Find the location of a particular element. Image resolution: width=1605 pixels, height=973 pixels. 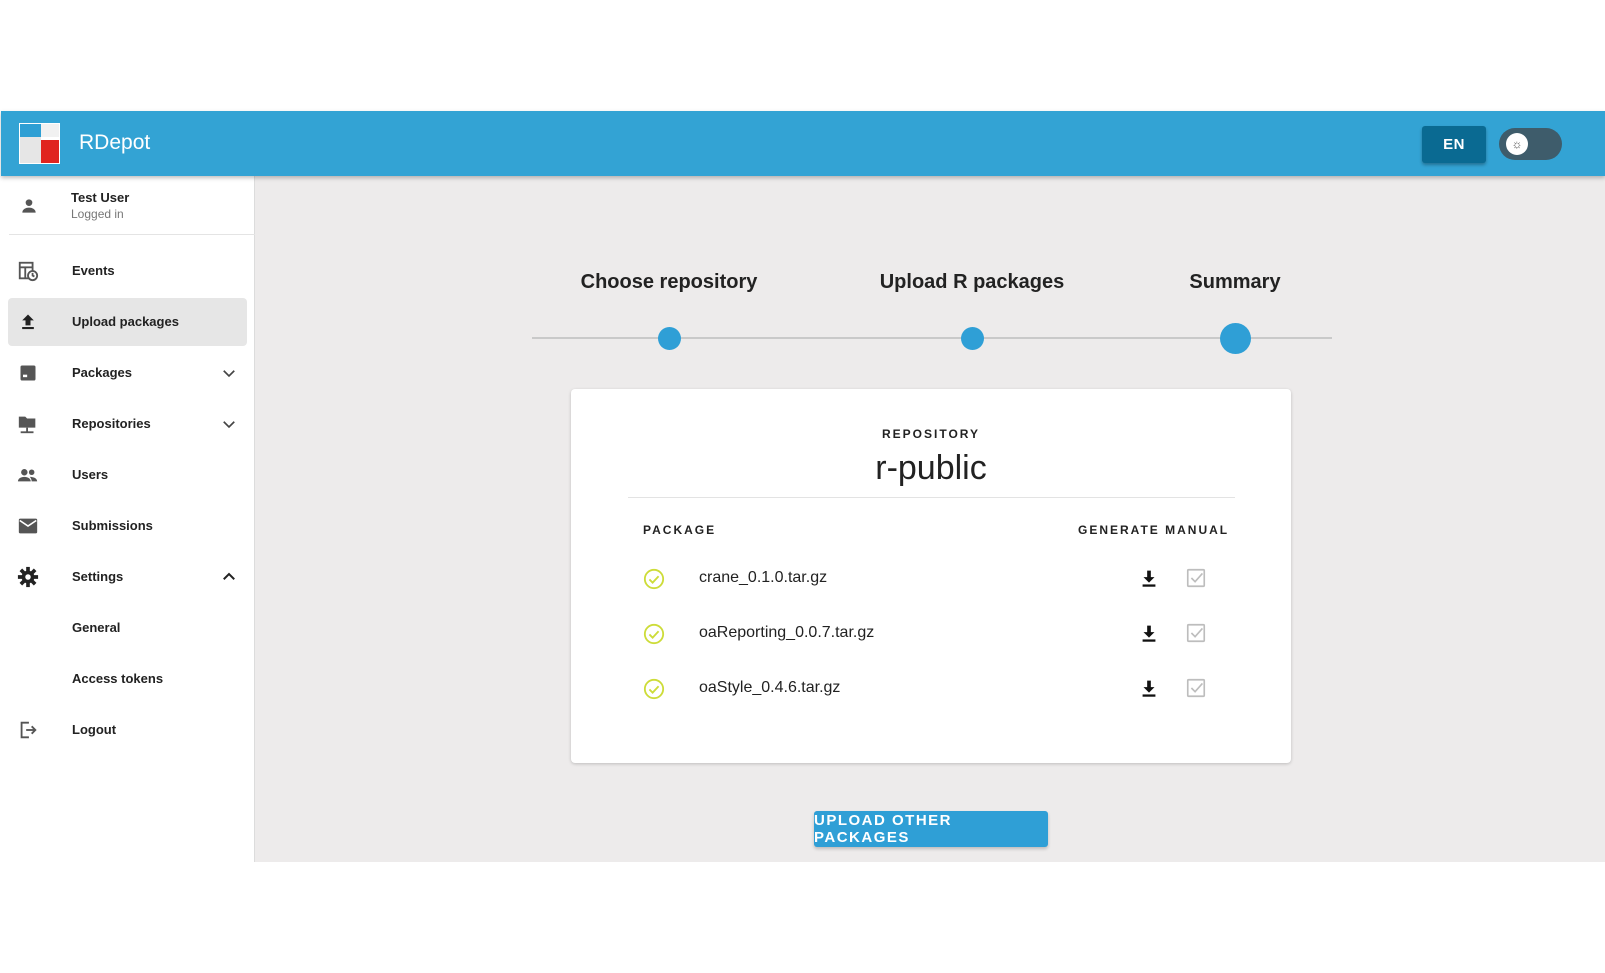

sidebar-item-label: Submissions is located at coordinates (112, 525).